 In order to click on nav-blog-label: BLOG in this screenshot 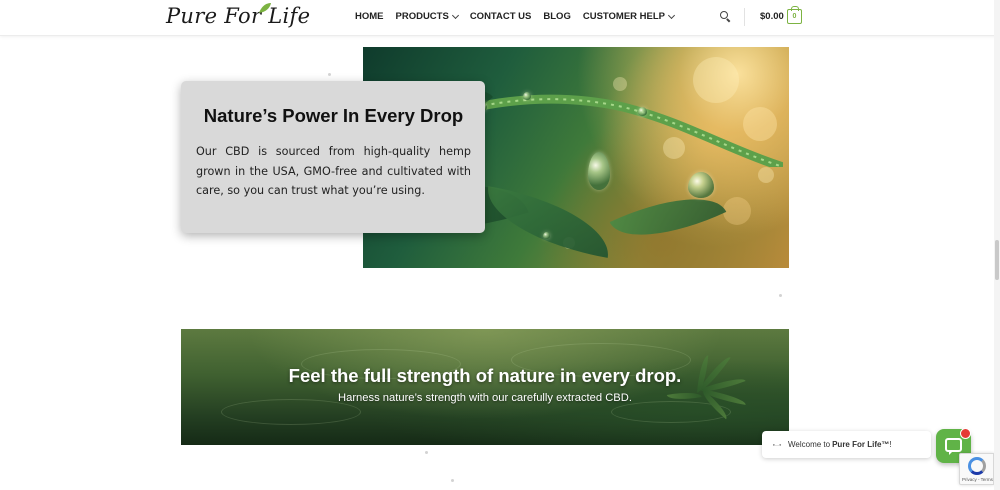, I will do `click(557, 16)`.